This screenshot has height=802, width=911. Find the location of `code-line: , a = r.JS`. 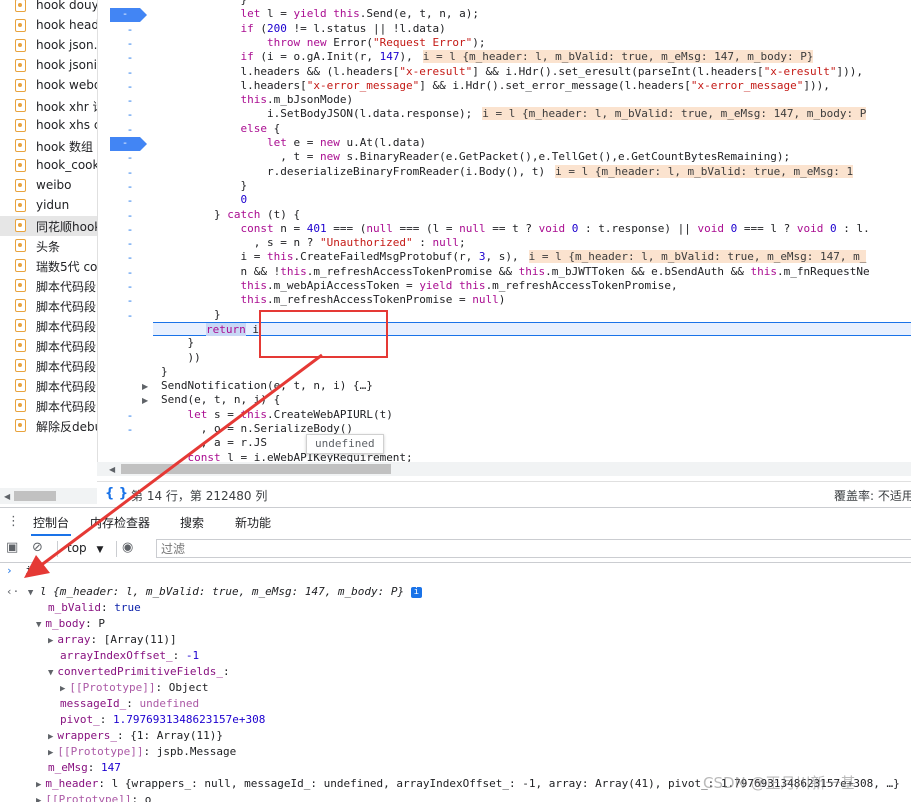

code-line: , a = r.JS is located at coordinates (214, 443).